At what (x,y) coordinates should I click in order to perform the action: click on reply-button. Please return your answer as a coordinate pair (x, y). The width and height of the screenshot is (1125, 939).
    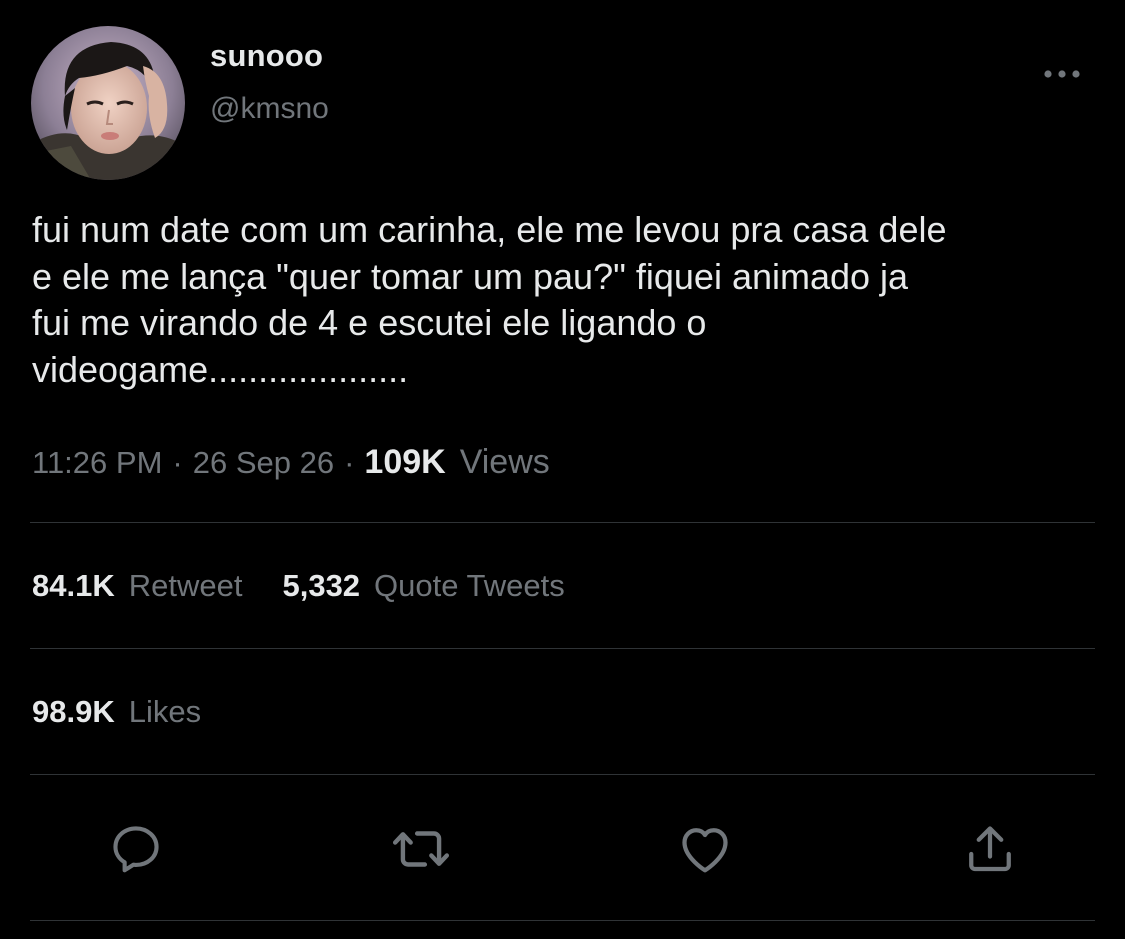
    Looking at the image, I should click on (136, 849).